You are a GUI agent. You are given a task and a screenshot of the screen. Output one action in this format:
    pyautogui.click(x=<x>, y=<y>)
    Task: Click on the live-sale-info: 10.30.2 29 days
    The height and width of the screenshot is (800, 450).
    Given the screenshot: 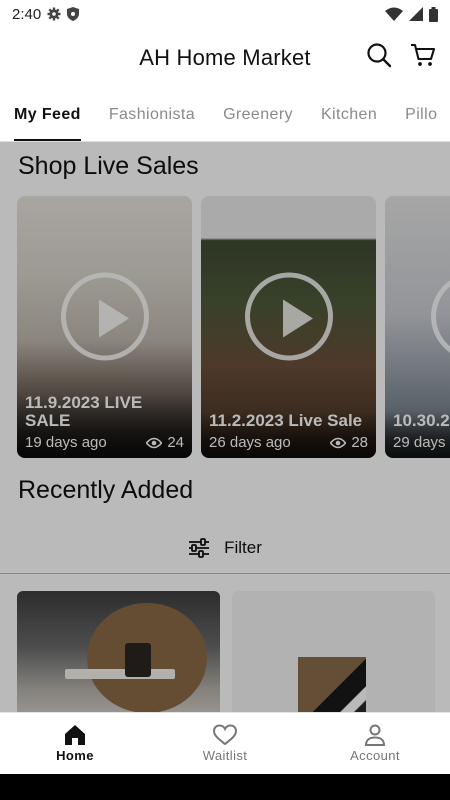 What is the action you would take?
    pyautogui.click(x=417, y=435)
    